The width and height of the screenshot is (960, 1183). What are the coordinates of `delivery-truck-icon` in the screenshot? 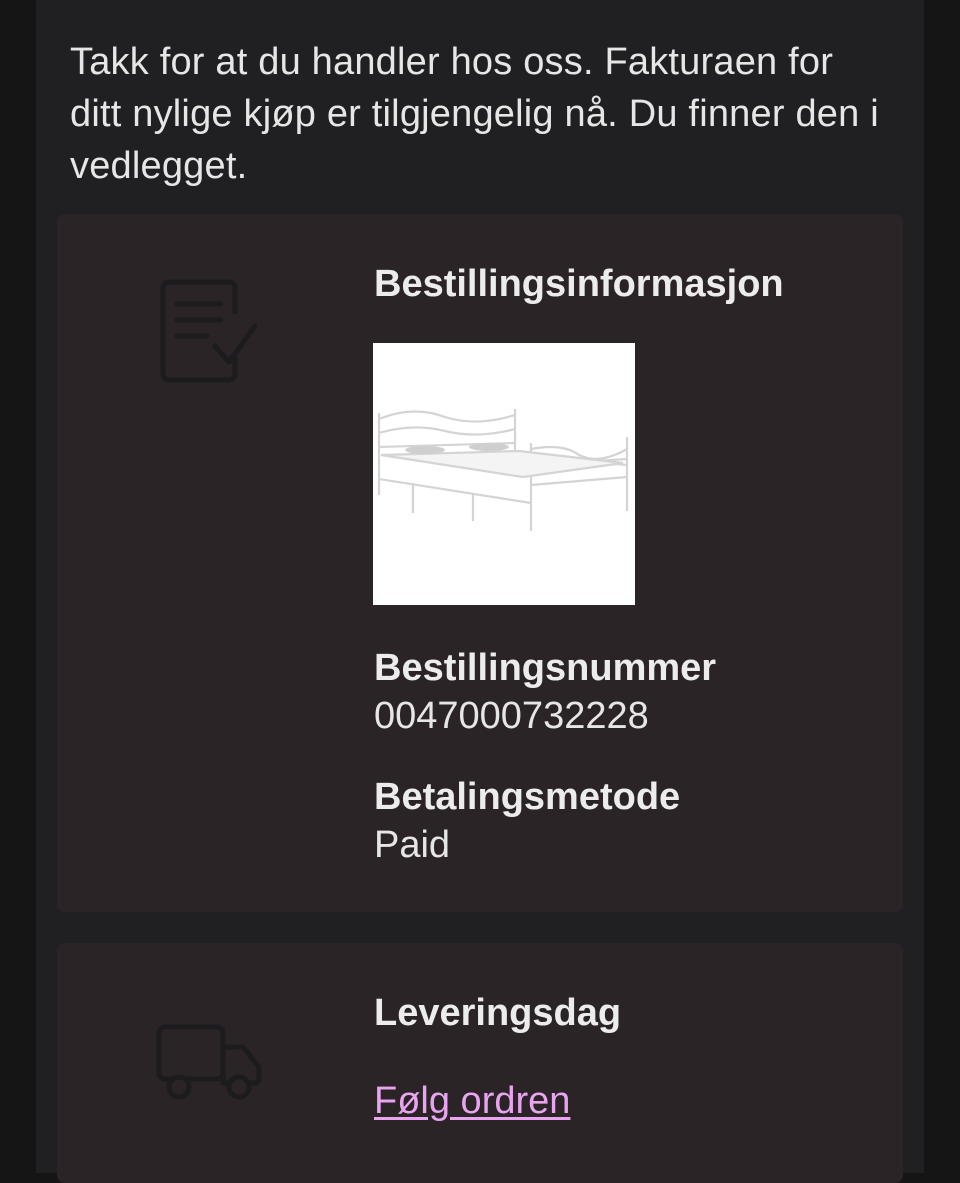 It's located at (209, 1062).